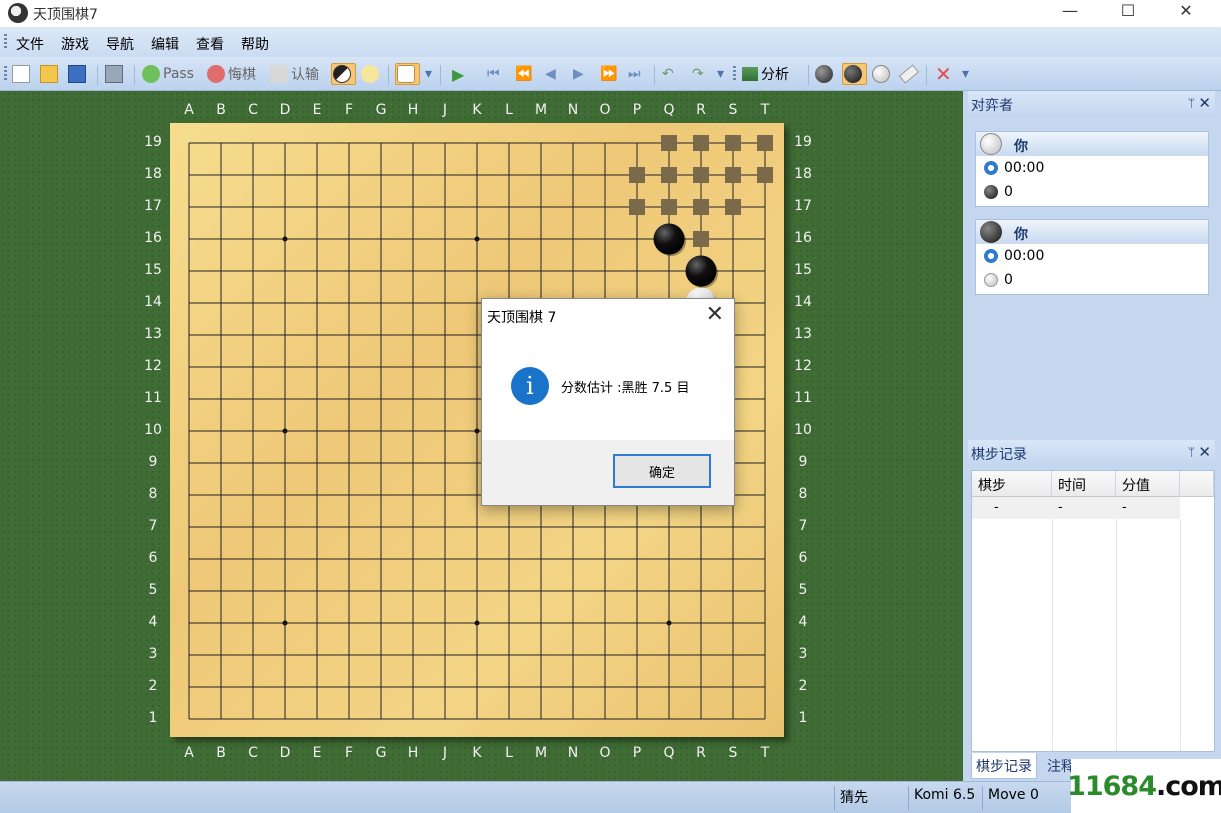  I want to click on step-back-icon: ◀, so click(550, 74).